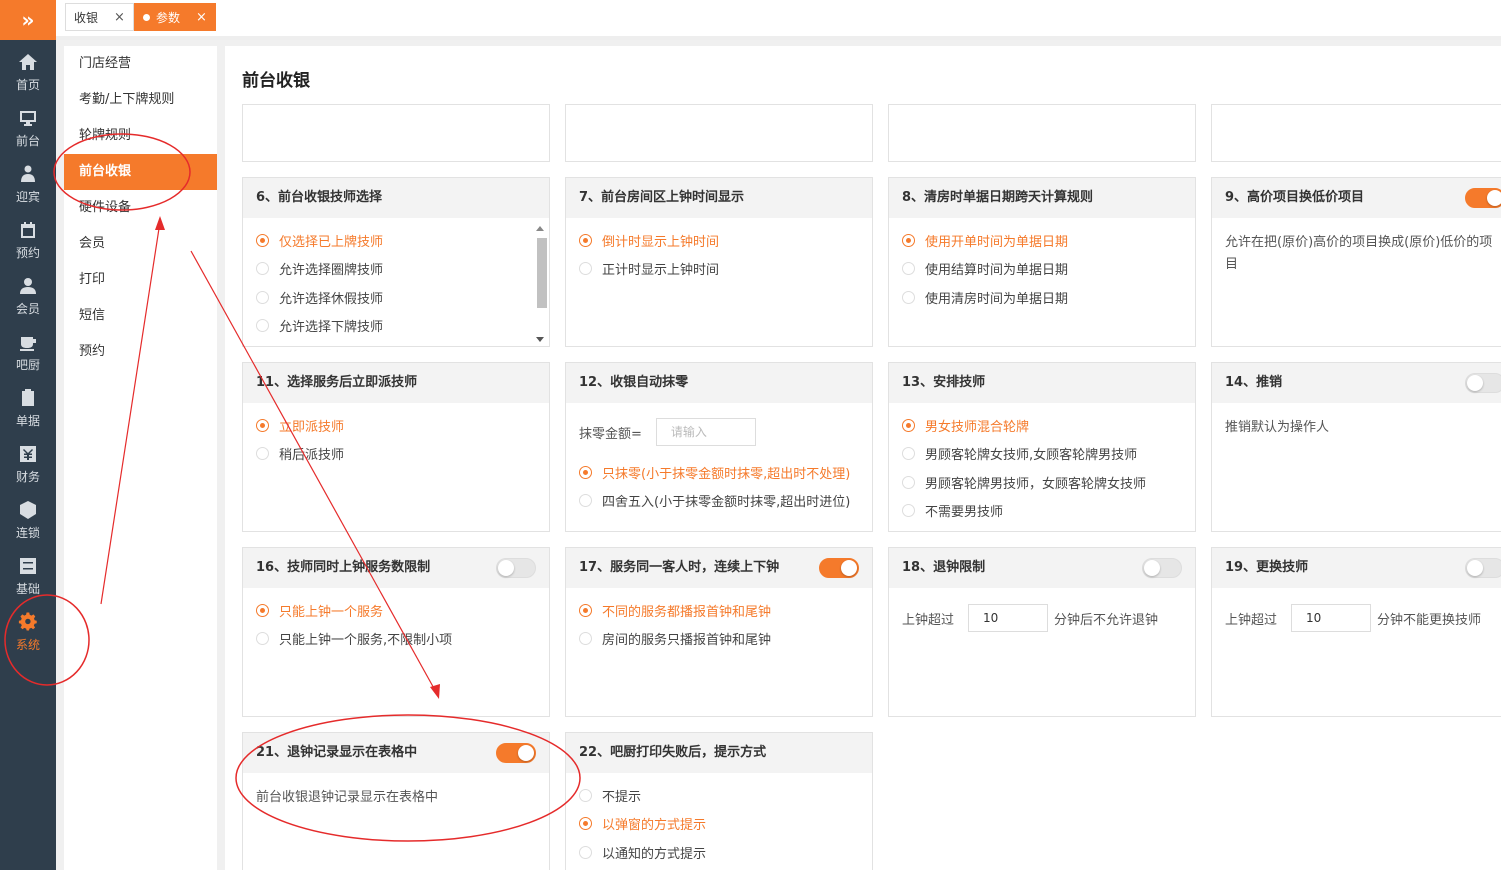 The width and height of the screenshot is (1501, 870). What do you see at coordinates (687, 641) in the screenshot?
I see `option-label: 房间的服务只播报首钟和尾钟` at bounding box center [687, 641].